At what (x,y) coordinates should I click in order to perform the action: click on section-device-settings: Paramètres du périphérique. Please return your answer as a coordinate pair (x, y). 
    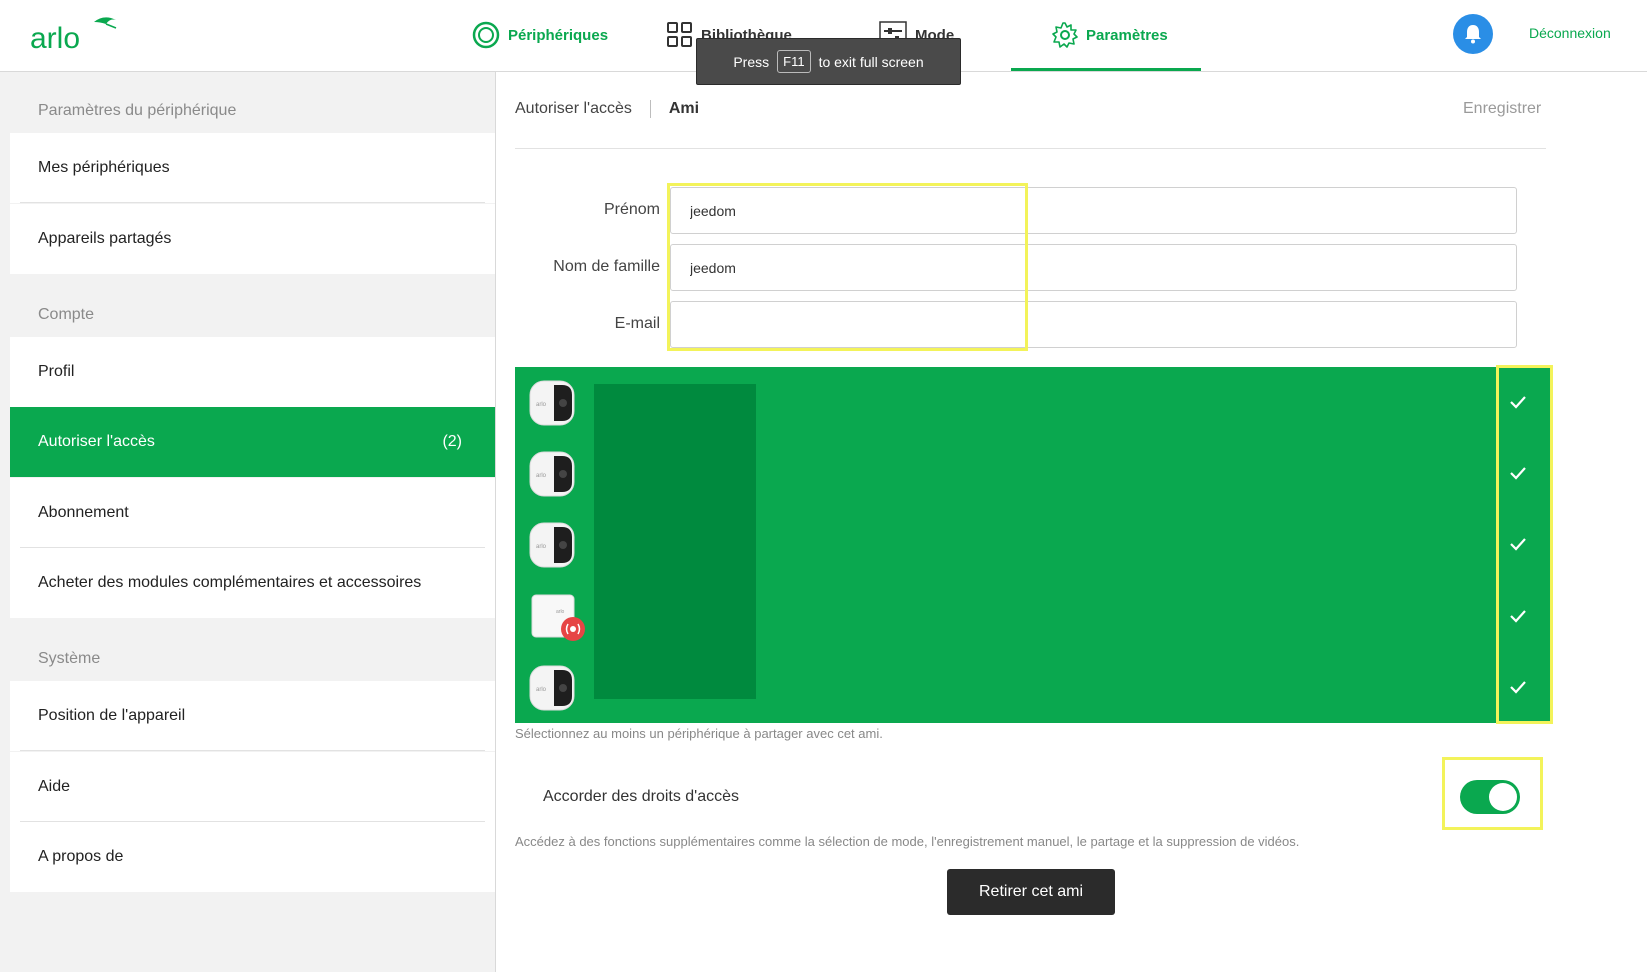
    Looking at the image, I should click on (137, 110).